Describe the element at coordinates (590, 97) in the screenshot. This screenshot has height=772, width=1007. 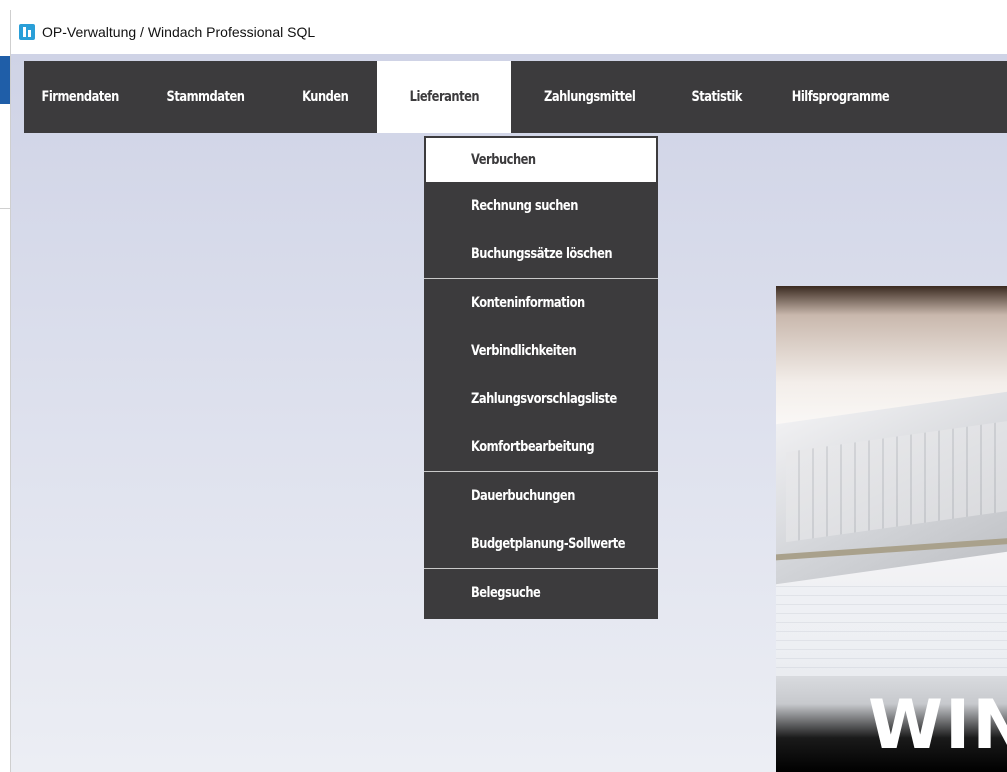
I see `menu-zahlungsmittel: Zahlungsmittel` at that location.